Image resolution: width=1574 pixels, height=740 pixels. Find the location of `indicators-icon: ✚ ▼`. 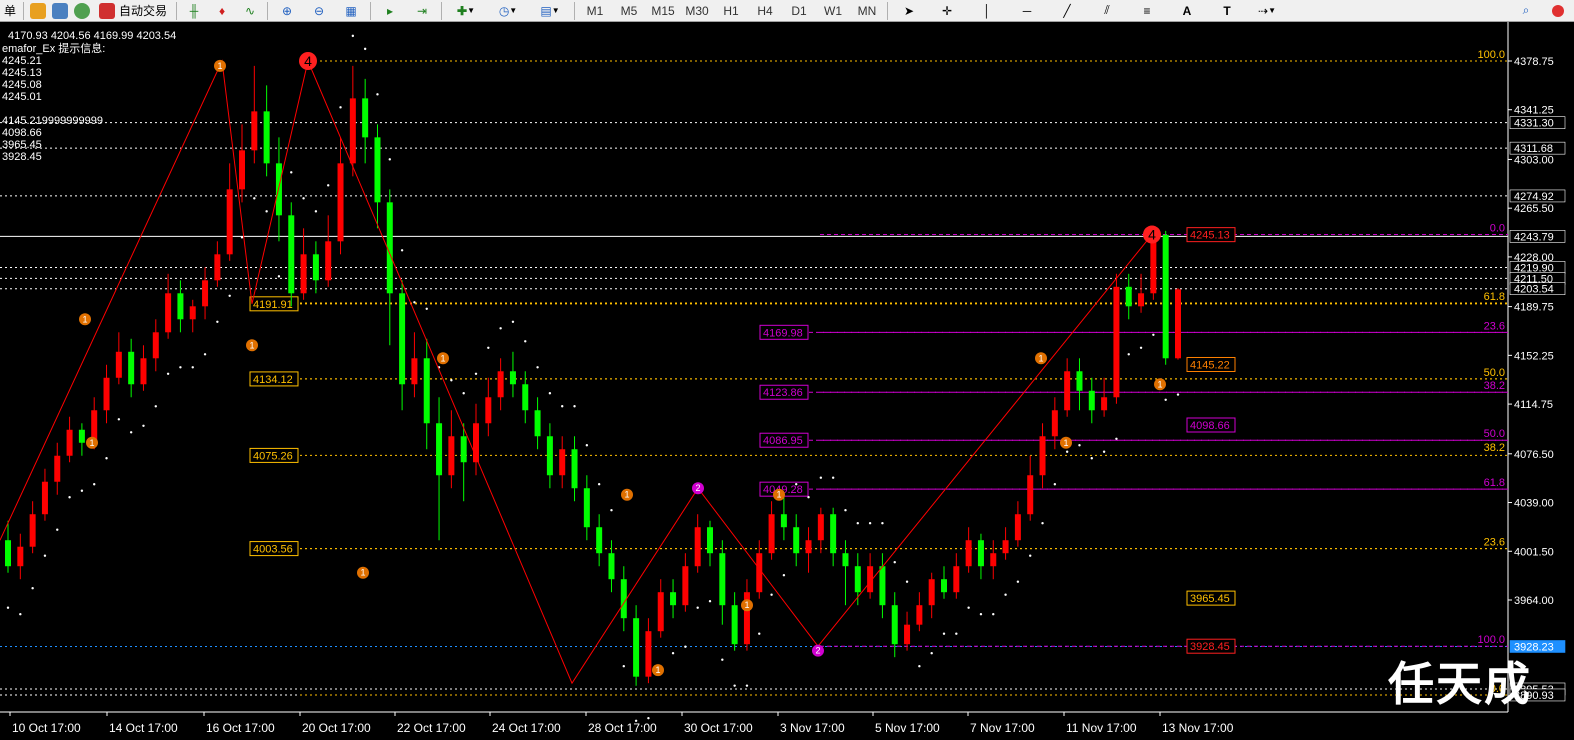

indicators-icon: ✚ ▼ is located at coordinates (466, 11).